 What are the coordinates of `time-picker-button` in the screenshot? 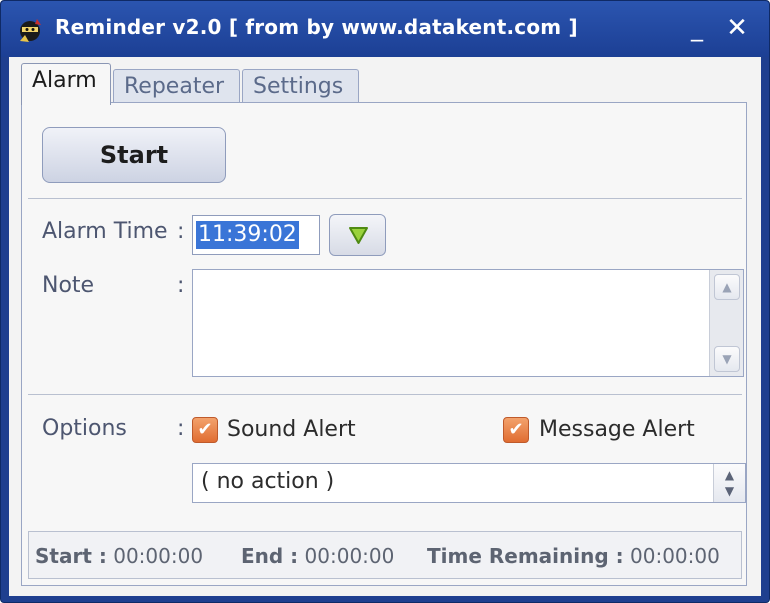 It's located at (357, 235).